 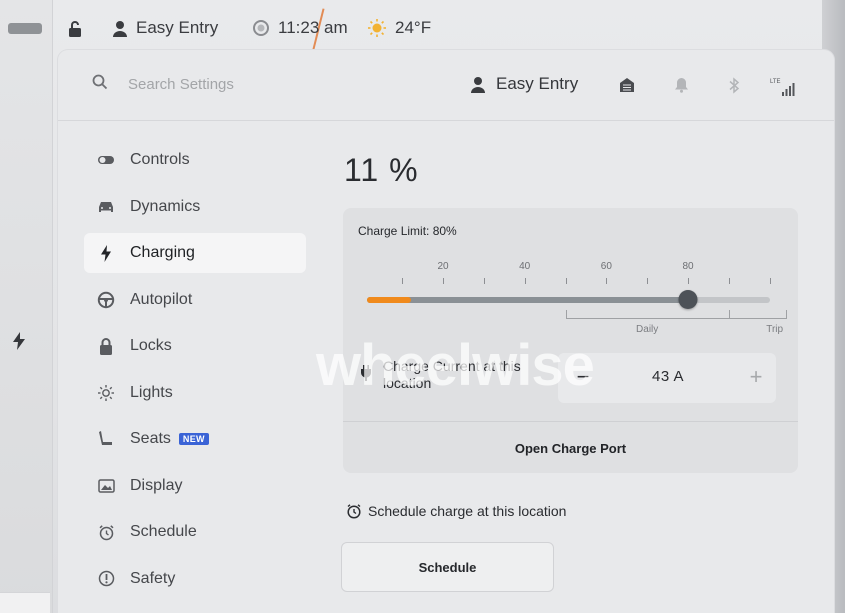 I want to click on status-profile: Easy Entry, so click(x=165, y=28).